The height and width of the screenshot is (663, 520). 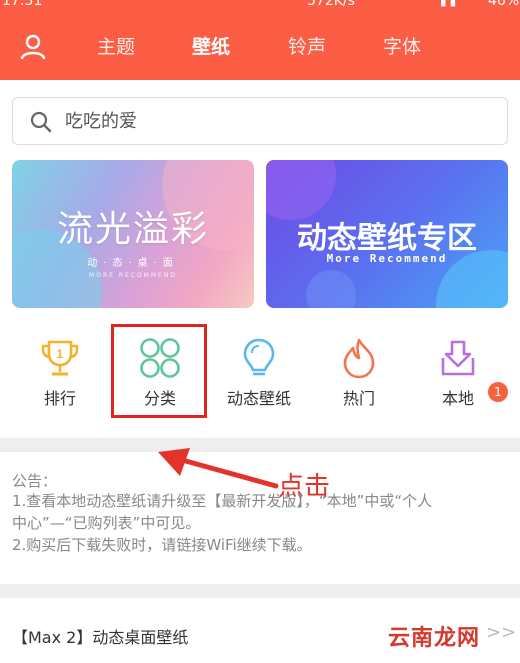 What do you see at coordinates (22, 4) in the screenshot?
I see `status-time: 17:51` at bounding box center [22, 4].